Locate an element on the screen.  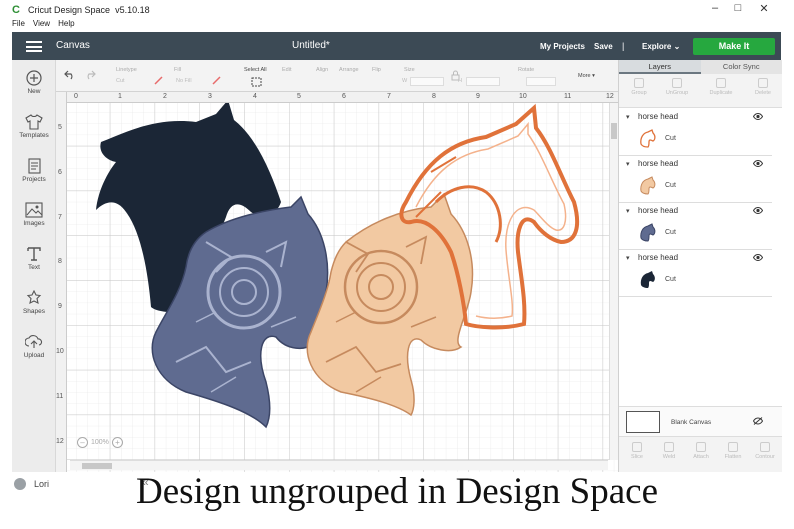
save-button: Save is located at coordinates (603, 46).